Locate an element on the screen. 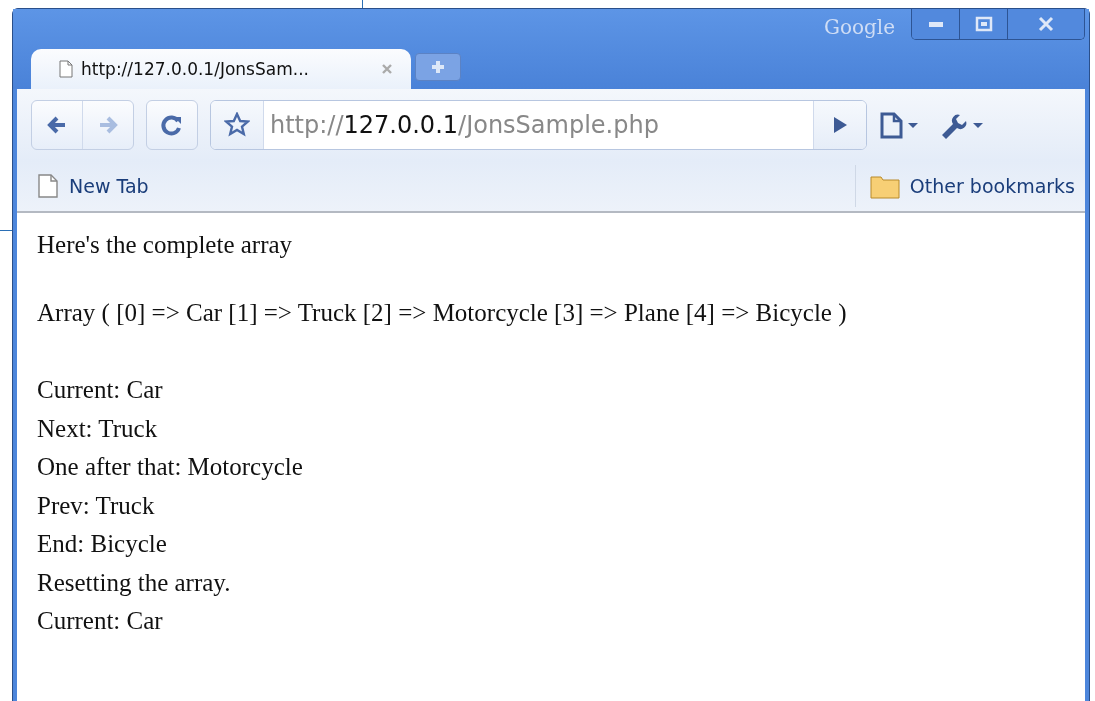  minimize-button is located at coordinates (936, 24).